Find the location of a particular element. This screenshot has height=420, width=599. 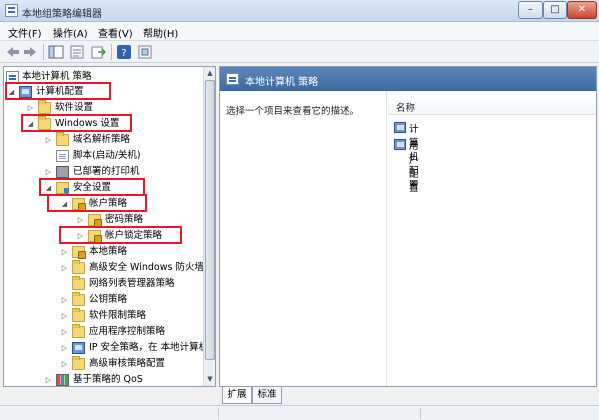

tree-label: 脚本(启动/关机) is located at coordinates (107, 155).